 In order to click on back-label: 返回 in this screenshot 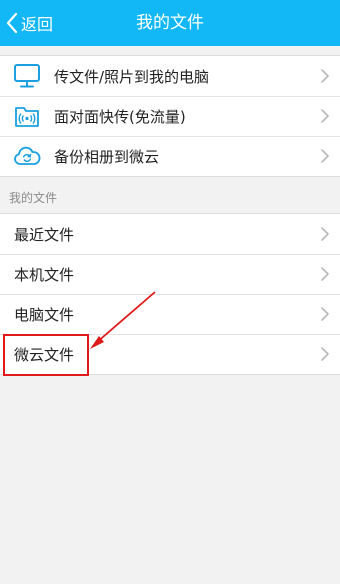, I will do `click(37, 24)`.